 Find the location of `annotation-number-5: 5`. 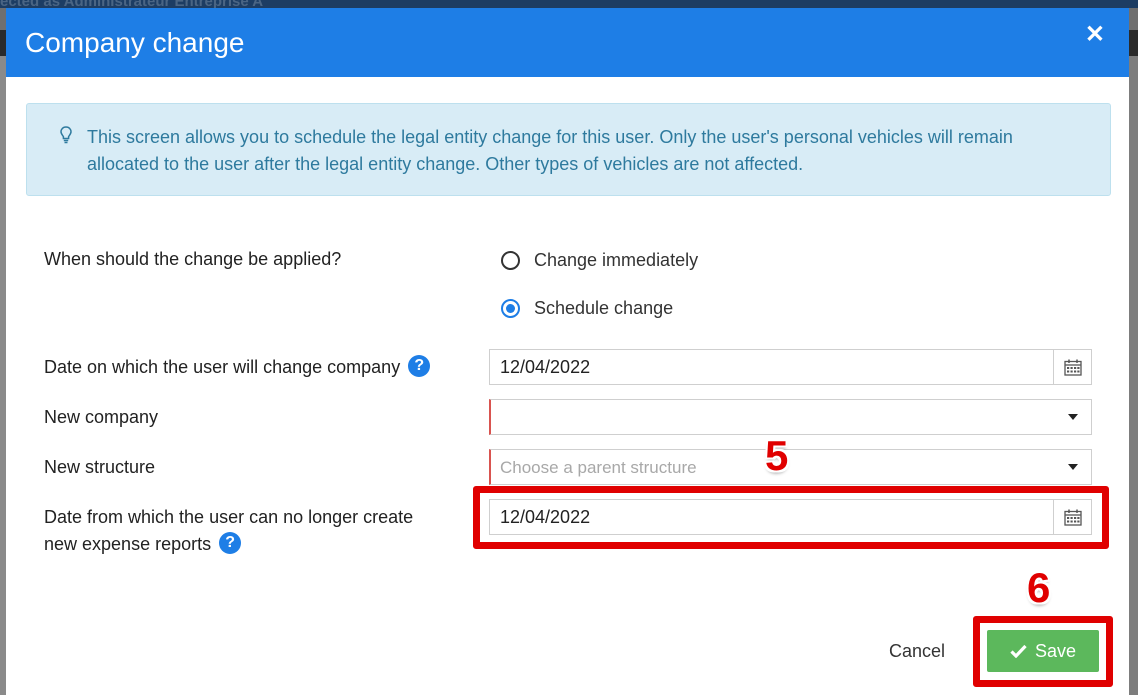

annotation-number-5: 5 is located at coordinates (777, 455).